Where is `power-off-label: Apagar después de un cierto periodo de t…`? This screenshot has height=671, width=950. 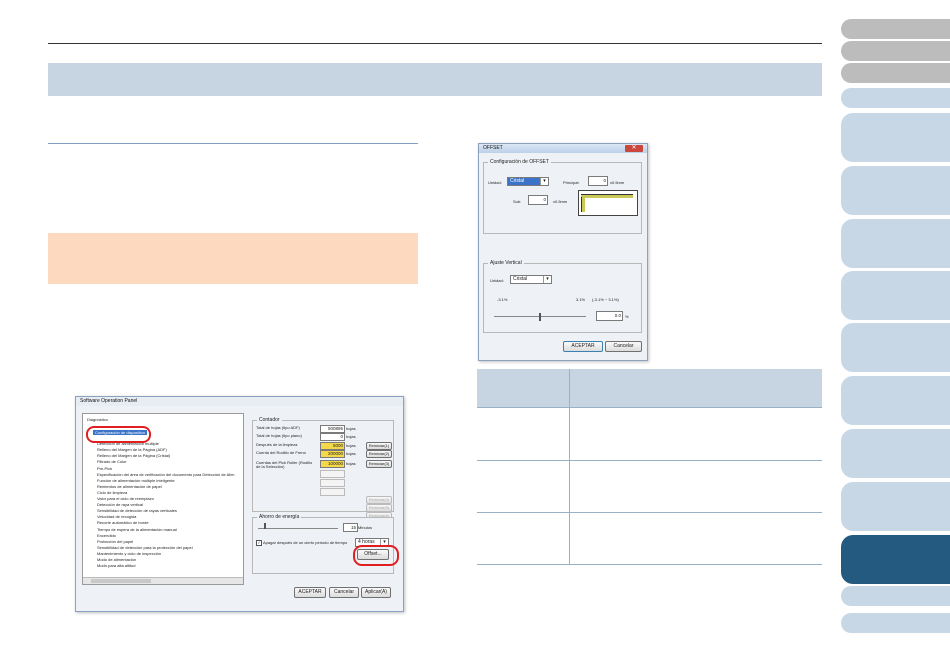 power-off-label: Apagar después de un cierto periodo de t… is located at coordinates (305, 542).